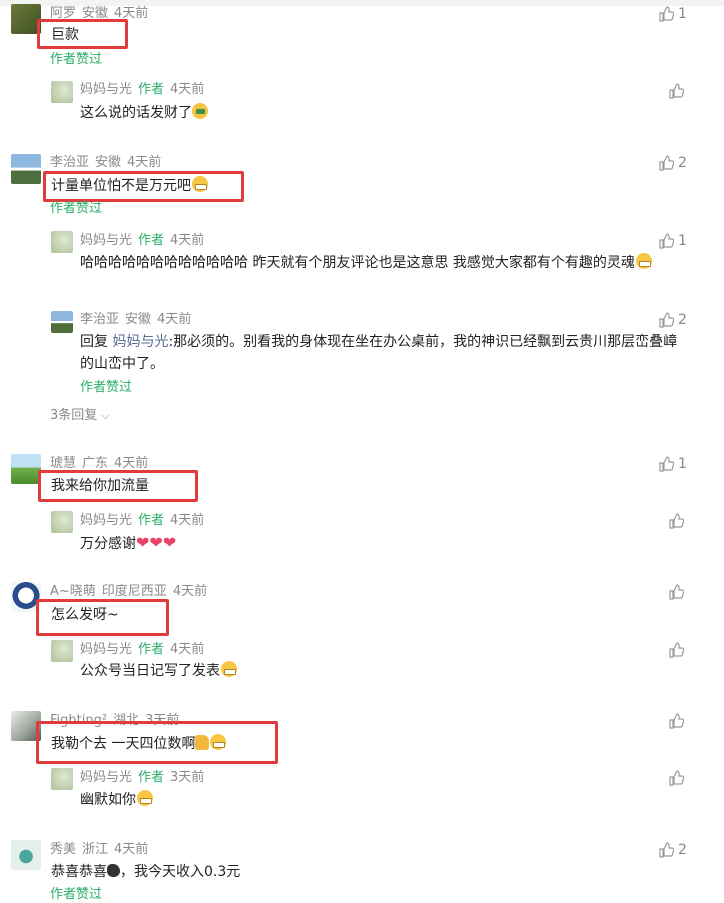 The height and width of the screenshot is (903, 724). I want to click on reply-text-content: 幽默如你, so click(108, 800).